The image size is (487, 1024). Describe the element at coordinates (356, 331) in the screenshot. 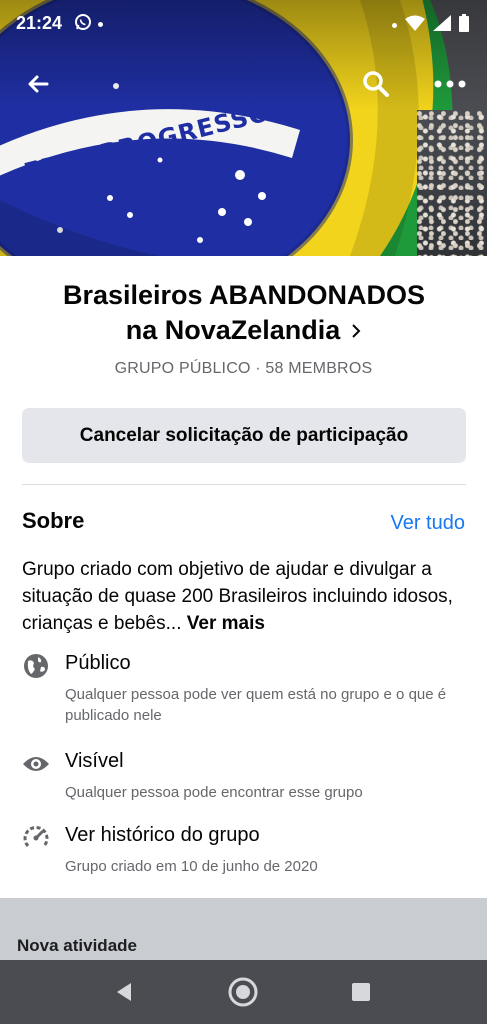

I see `chevron-right-icon` at that location.